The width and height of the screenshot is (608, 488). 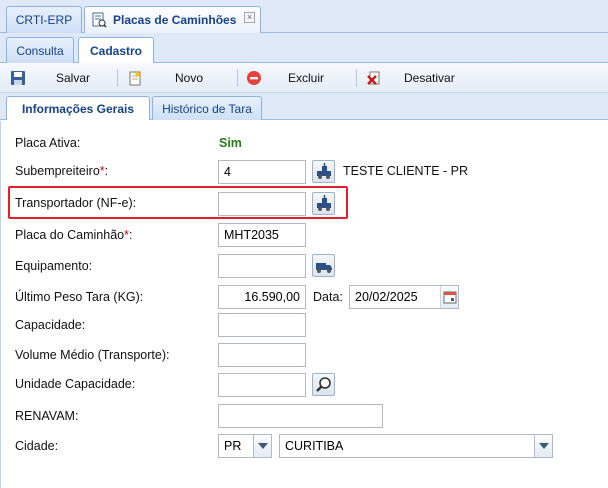 What do you see at coordinates (262, 297) in the screenshot?
I see `ultimo-peso-field: 16.590,00` at bounding box center [262, 297].